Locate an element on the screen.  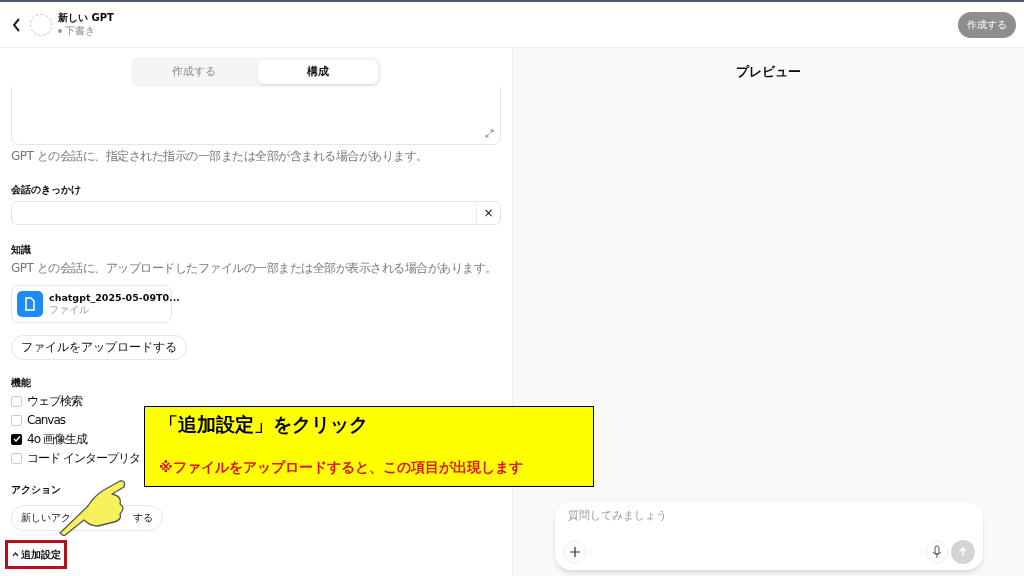
tab: 構成 is located at coordinates (318, 72).